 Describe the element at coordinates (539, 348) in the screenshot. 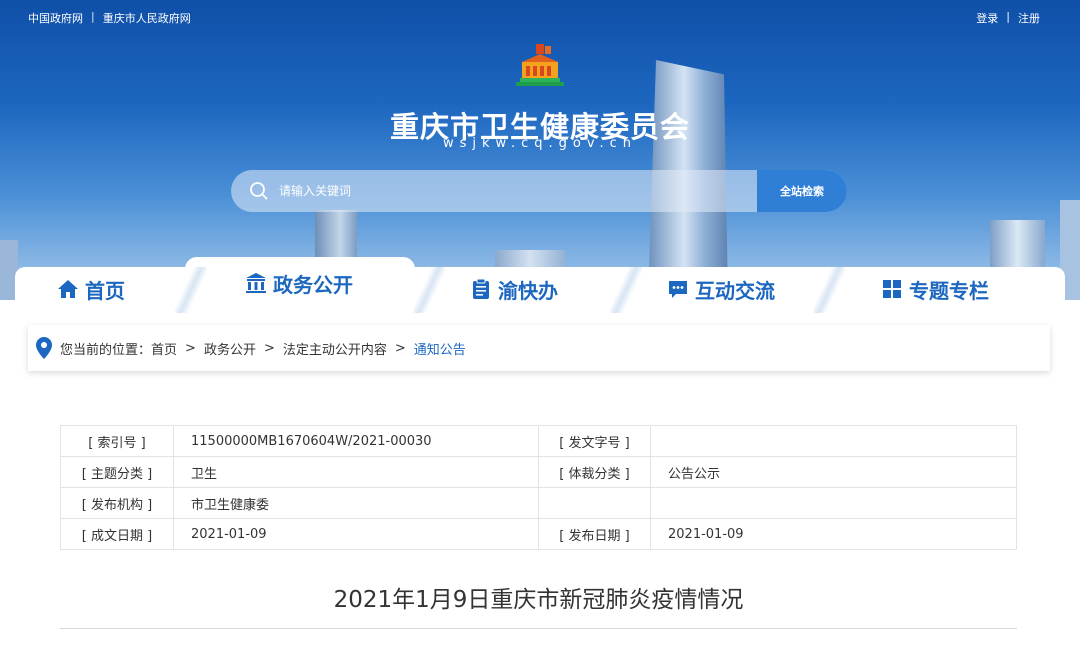

I see `breadcrumb: 您当前的位置： 首页 > 政务公开 > 法定主动公开内容 > 通知公告` at that location.